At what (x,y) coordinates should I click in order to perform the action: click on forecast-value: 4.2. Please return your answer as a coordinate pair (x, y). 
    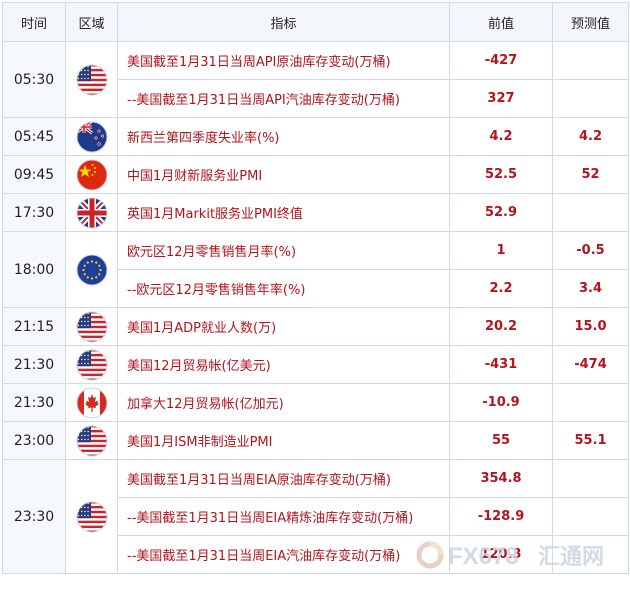
    Looking at the image, I should click on (590, 136).